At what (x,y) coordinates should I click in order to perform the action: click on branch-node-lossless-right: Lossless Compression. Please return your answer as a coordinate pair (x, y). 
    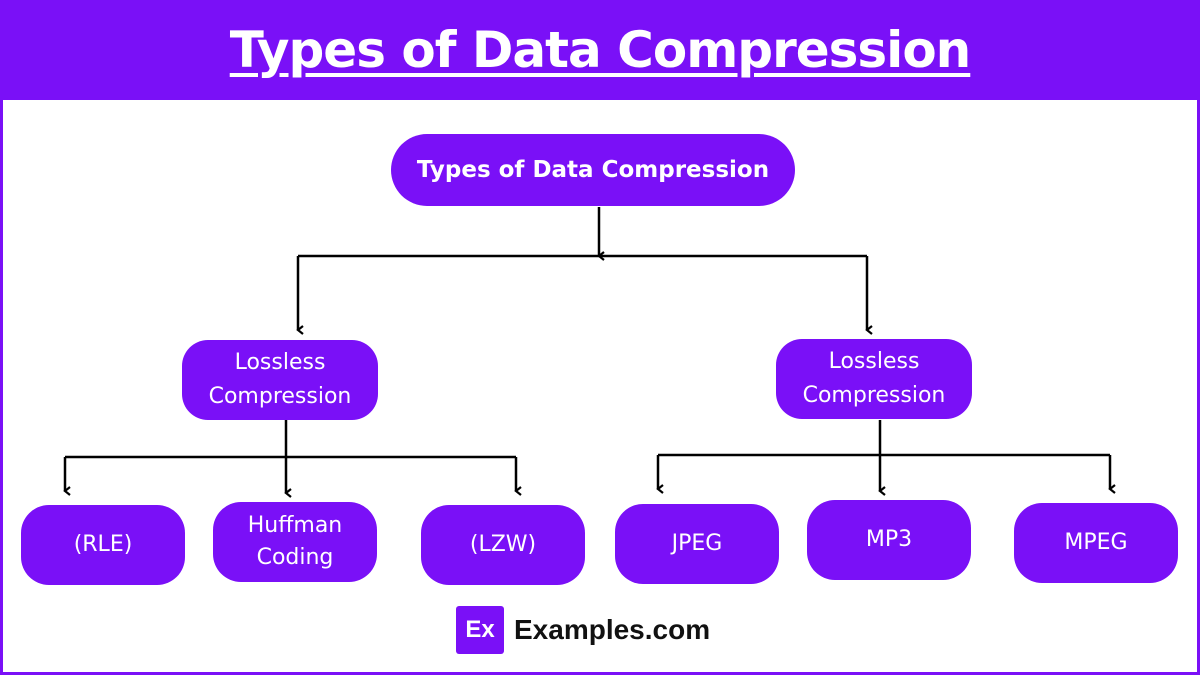
    Looking at the image, I should click on (874, 379).